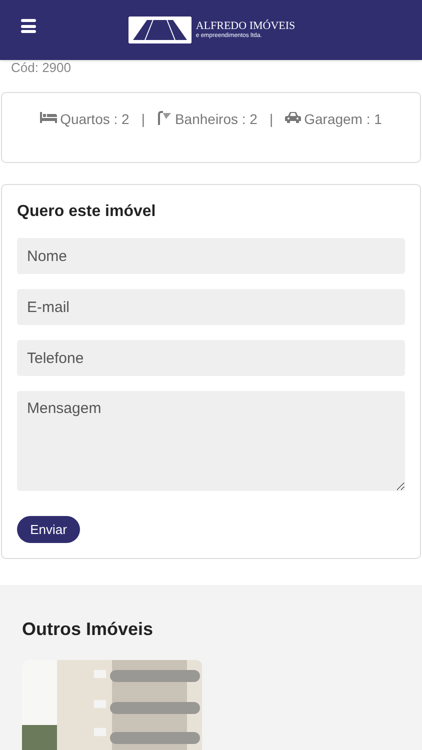 This screenshot has height=750, width=422. I want to click on section-title: Outros Imóveis, so click(88, 629).